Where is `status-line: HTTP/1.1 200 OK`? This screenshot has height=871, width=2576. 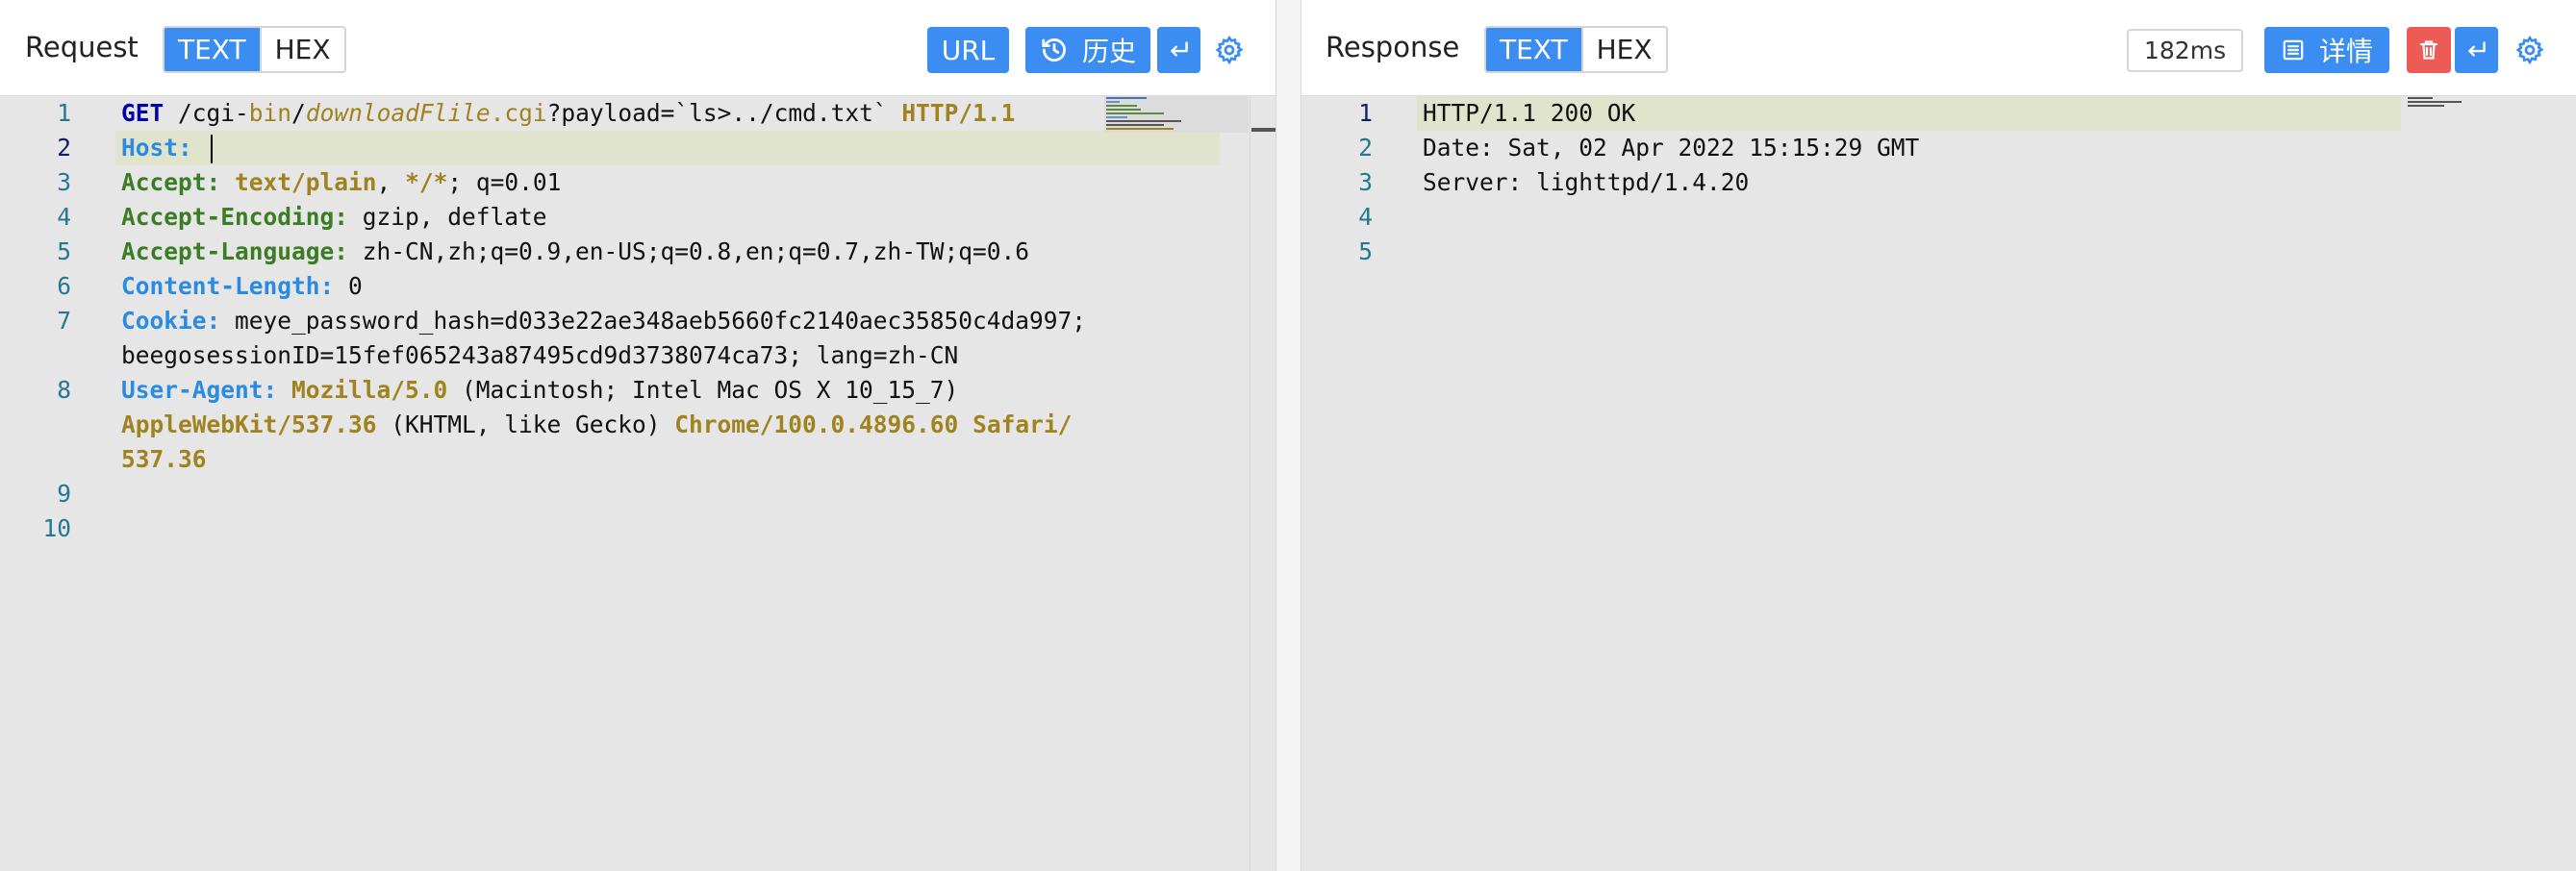
status-line: HTTP/1.1 200 OK is located at coordinates (1529, 113).